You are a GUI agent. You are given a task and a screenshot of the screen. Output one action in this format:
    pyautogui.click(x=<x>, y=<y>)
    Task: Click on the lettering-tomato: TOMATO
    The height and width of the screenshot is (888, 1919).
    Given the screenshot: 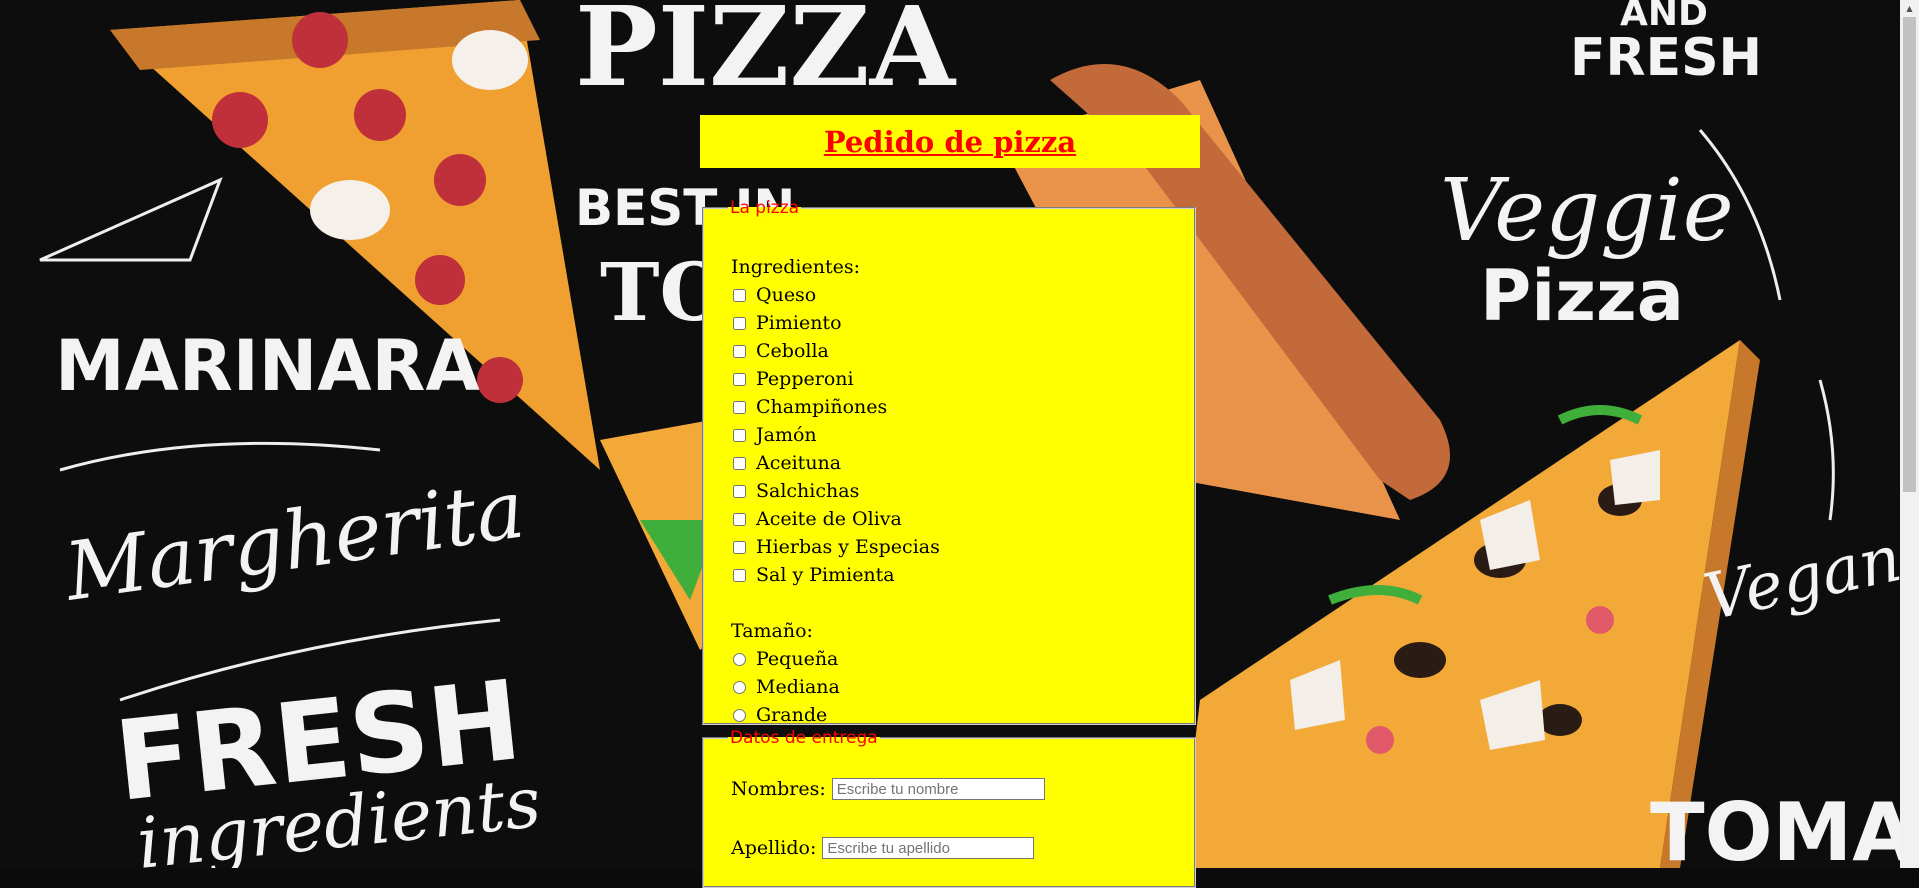 What is the action you would take?
    pyautogui.click(x=1775, y=827)
    